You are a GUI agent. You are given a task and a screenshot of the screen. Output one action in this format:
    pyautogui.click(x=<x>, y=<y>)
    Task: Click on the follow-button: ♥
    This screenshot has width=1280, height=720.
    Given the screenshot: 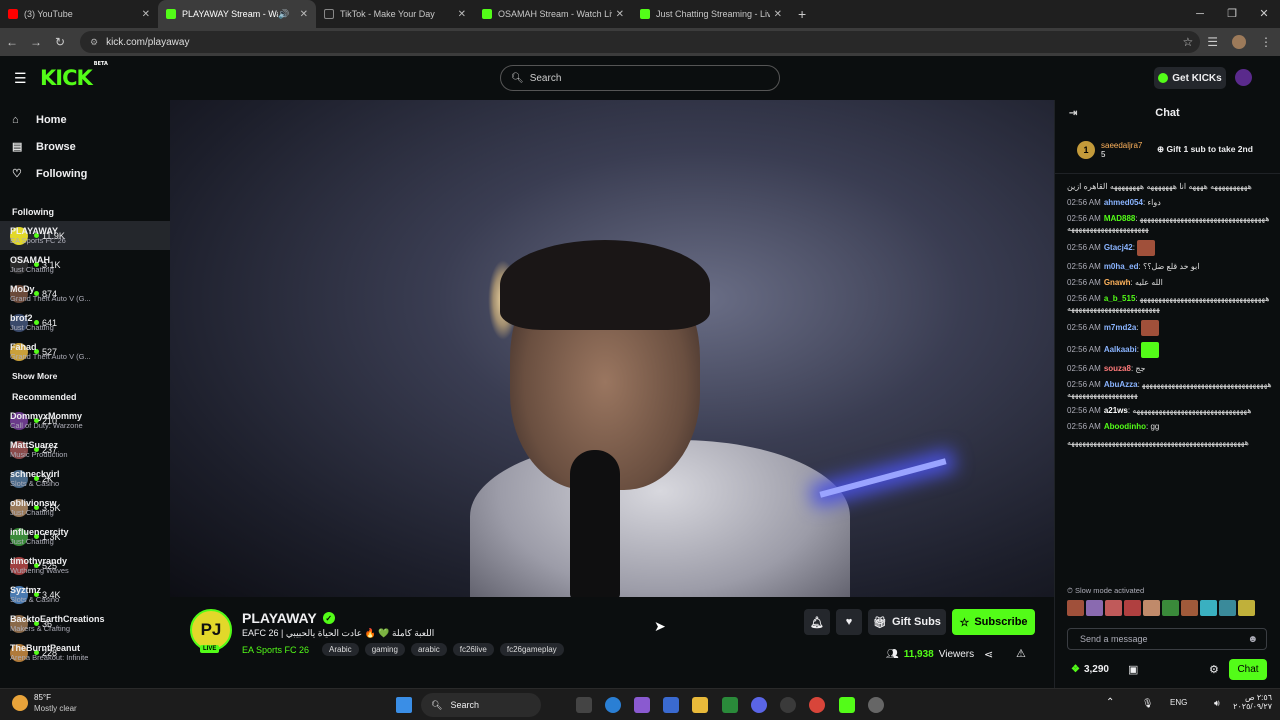 What is the action you would take?
    pyautogui.click(x=849, y=622)
    